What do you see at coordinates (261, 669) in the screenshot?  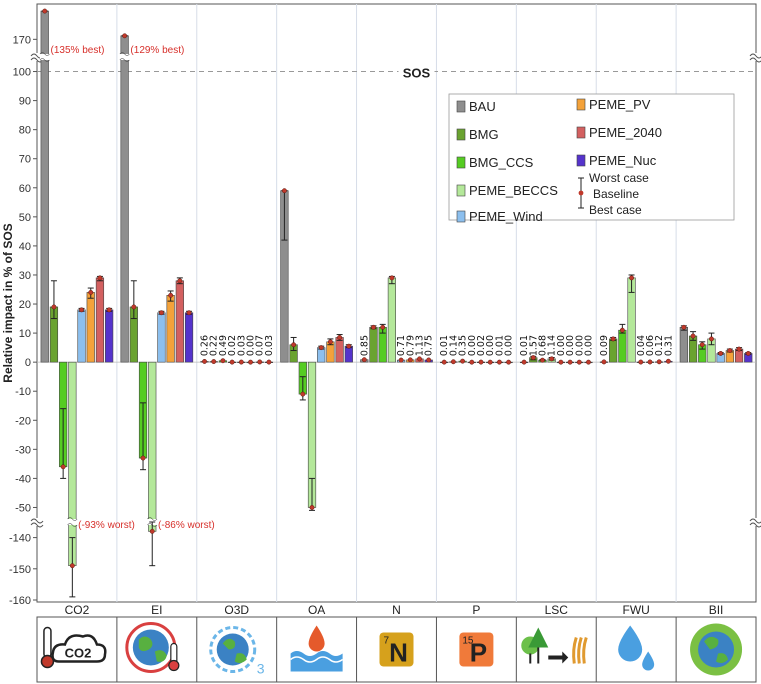 I see `ozone-subscript: 3` at bounding box center [261, 669].